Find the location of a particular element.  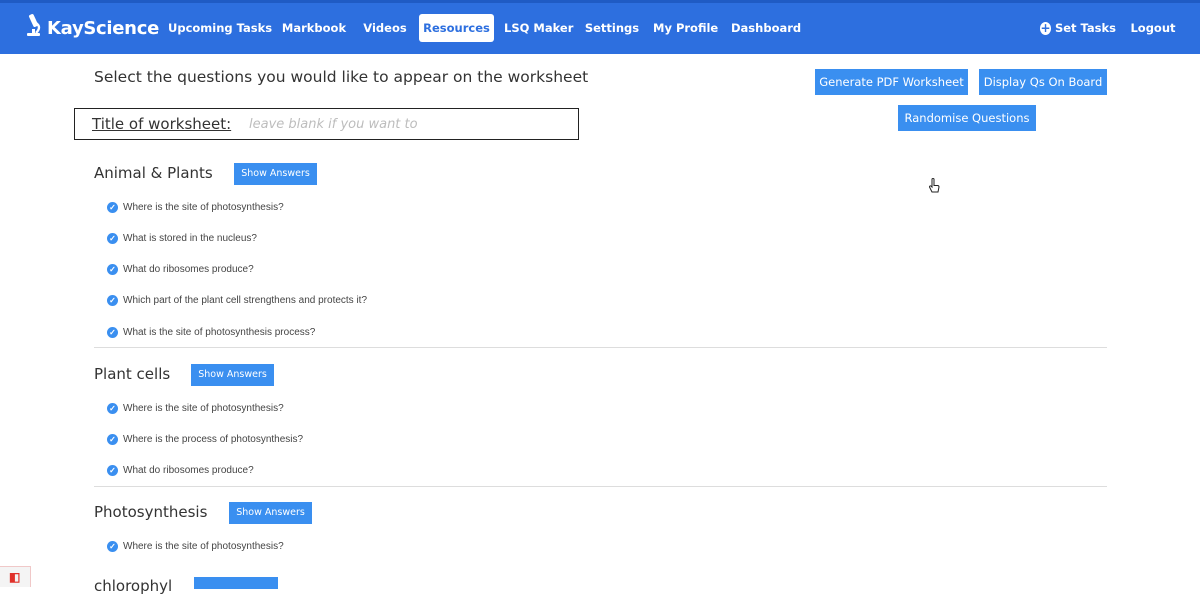

generate-pdf-button: Generate PDF Worksheet is located at coordinates (891, 82).